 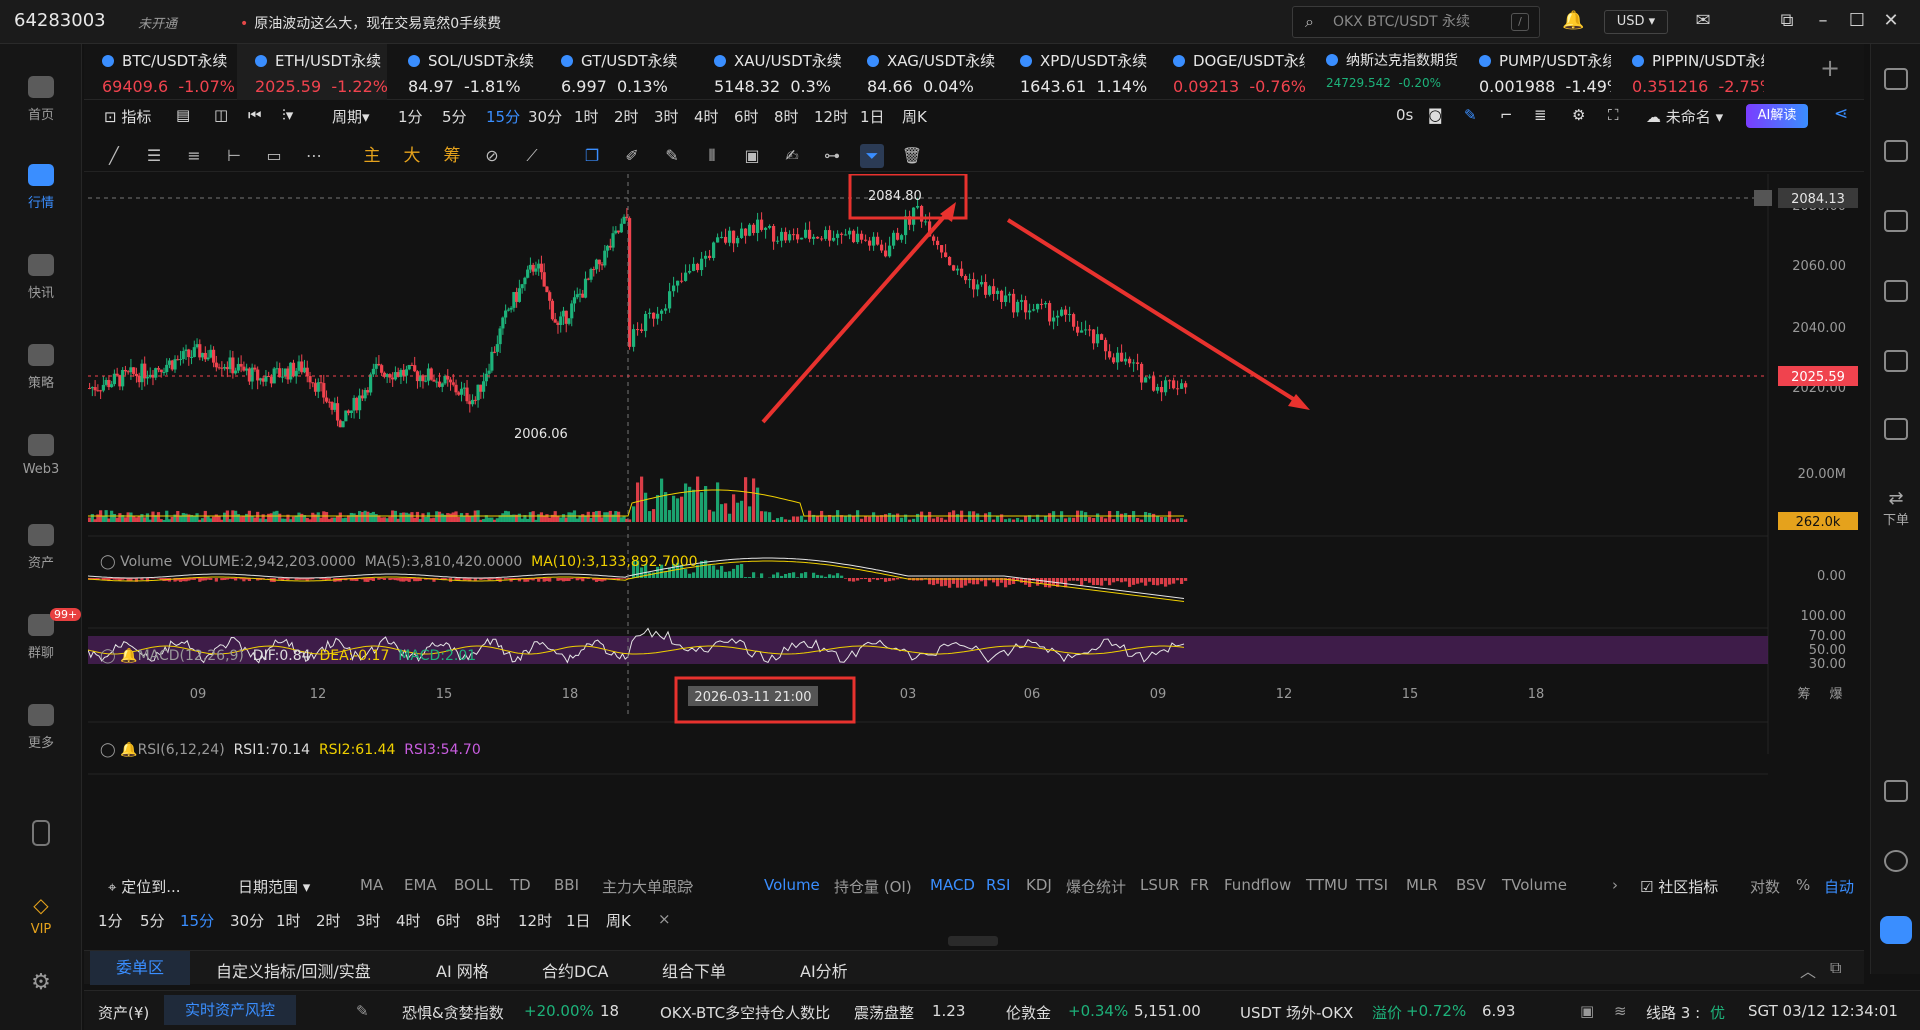 What do you see at coordinates (41, 836) in the screenshot?
I see `sidebar-item-mobile` at bounding box center [41, 836].